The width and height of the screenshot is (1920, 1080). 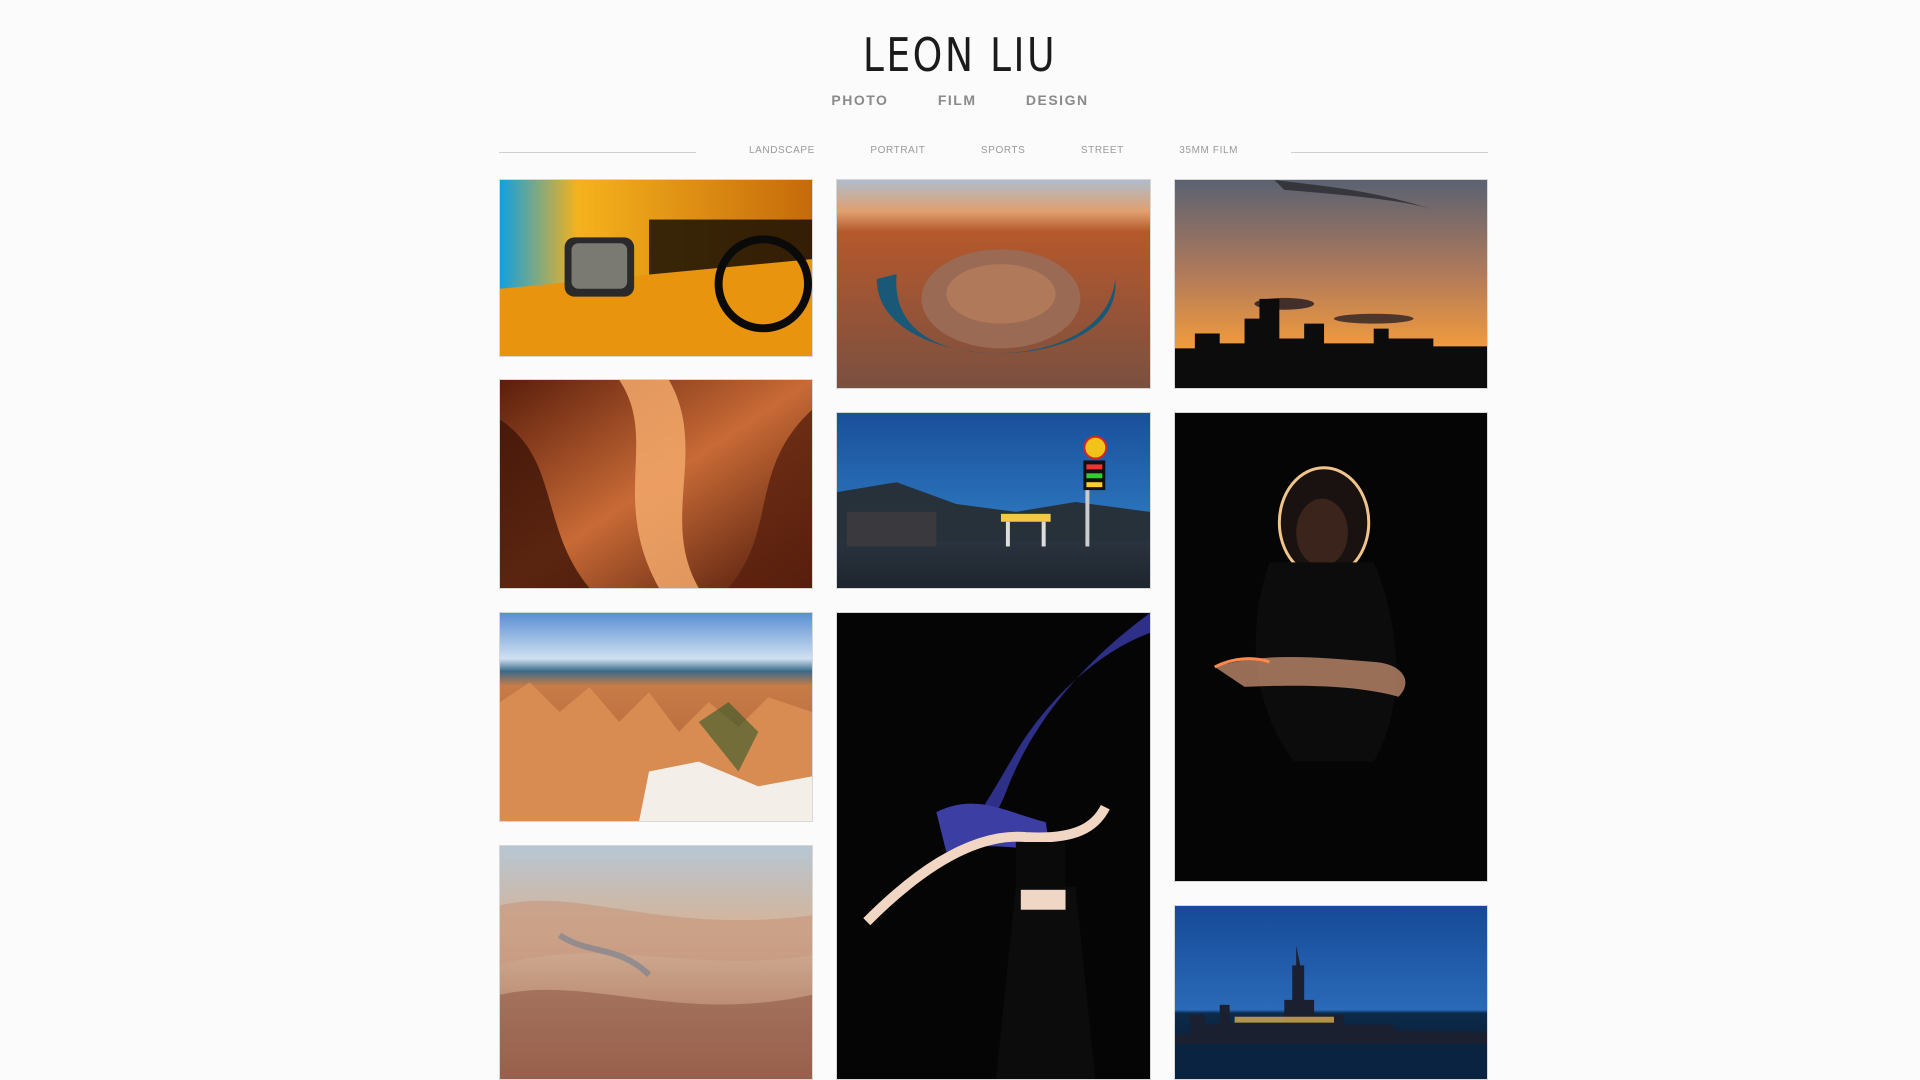 What do you see at coordinates (597, 152) in the screenshot?
I see `divider-left` at bounding box center [597, 152].